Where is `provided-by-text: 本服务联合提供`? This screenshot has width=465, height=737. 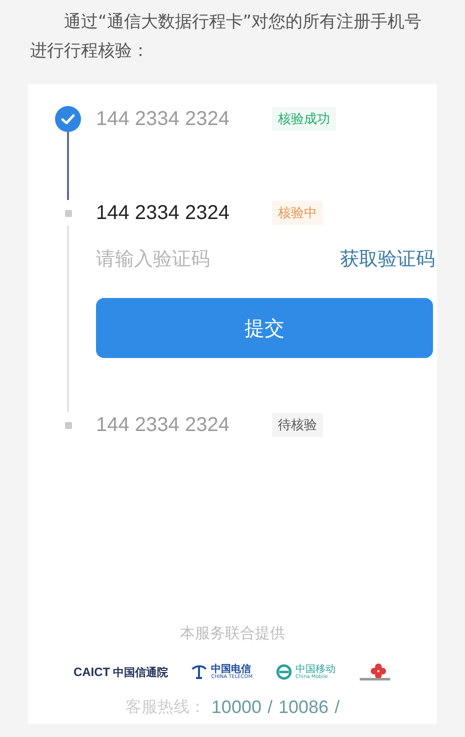
provided-by-text: 本服务联合提供 is located at coordinates (232, 633).